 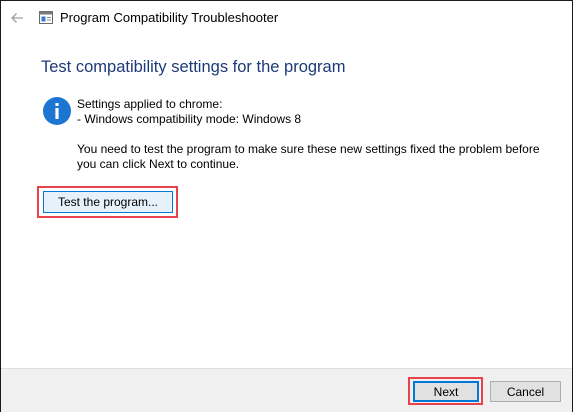 I want to click on settings-item: - Windows compatibility mode: Windows 8, so click(x=189, y=119).